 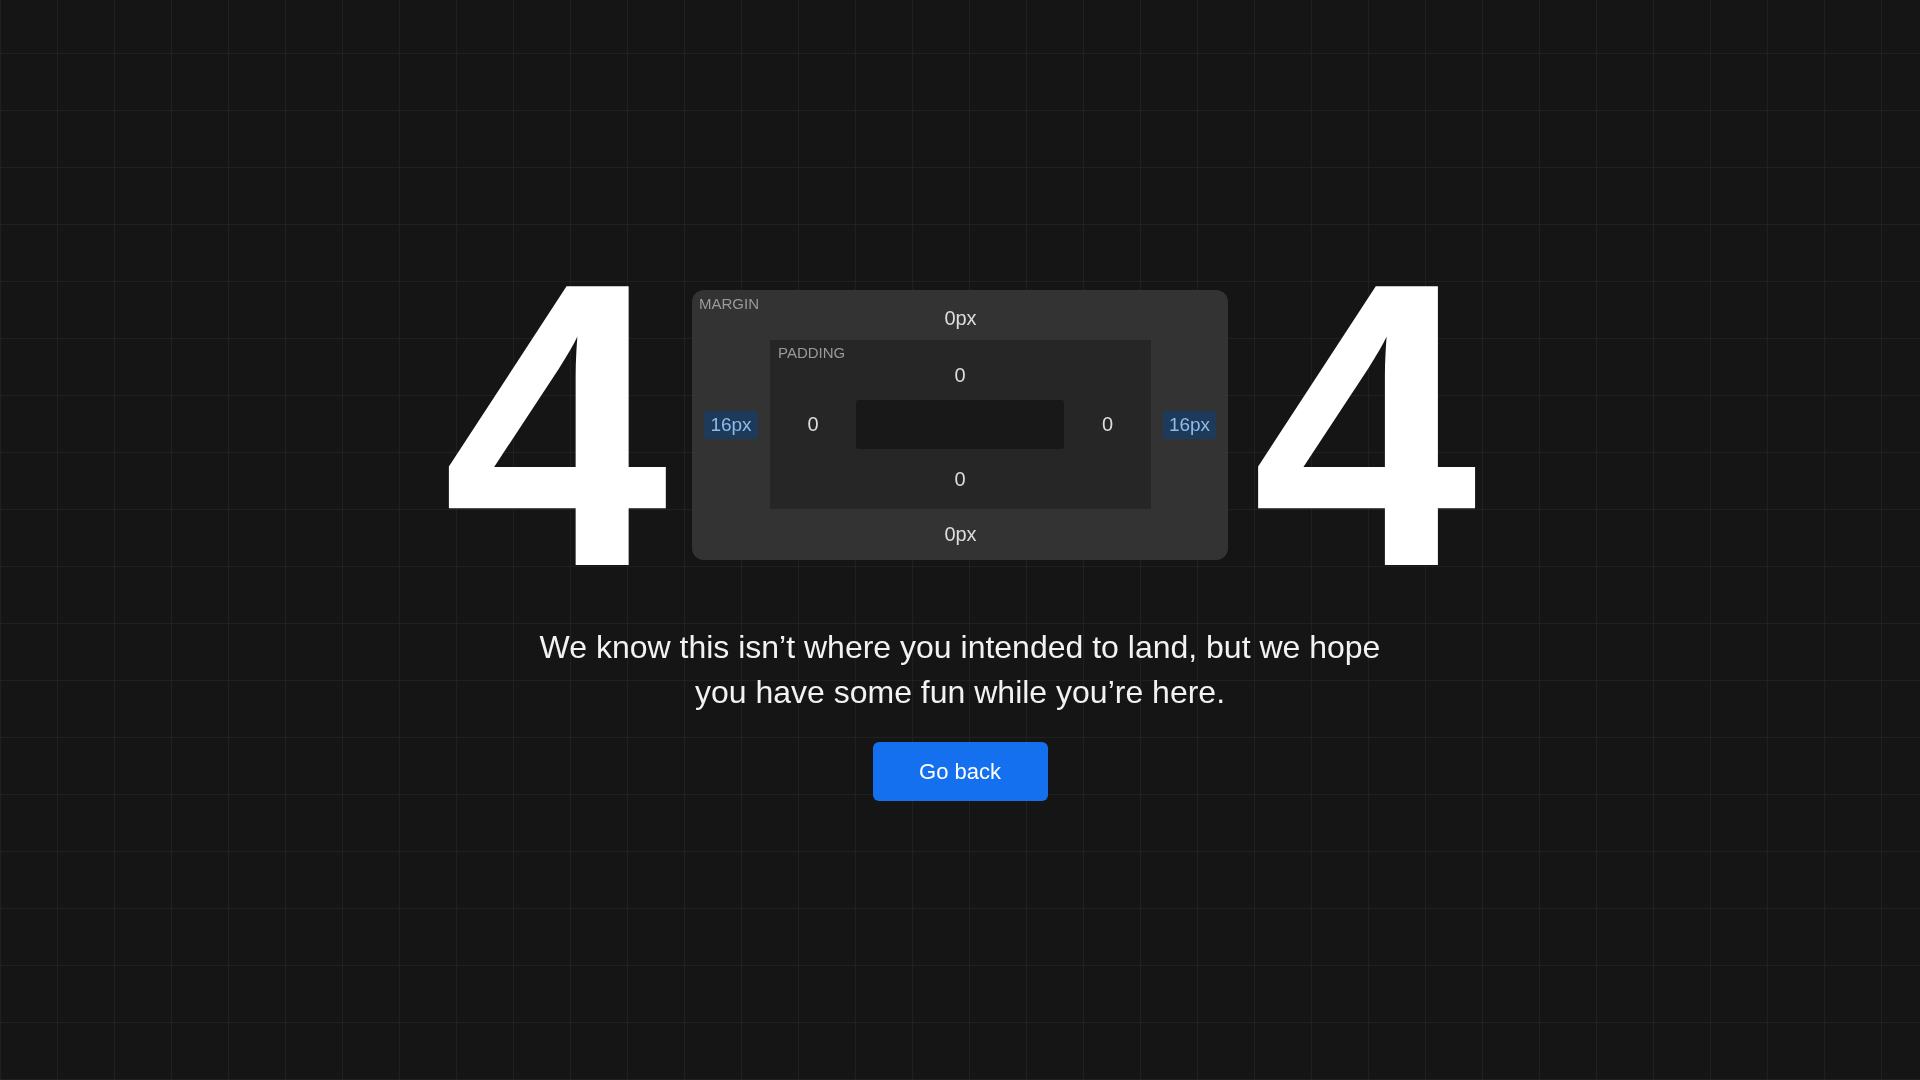 I want to click on padding-right-value: 0, so click(x=1107, y=424).